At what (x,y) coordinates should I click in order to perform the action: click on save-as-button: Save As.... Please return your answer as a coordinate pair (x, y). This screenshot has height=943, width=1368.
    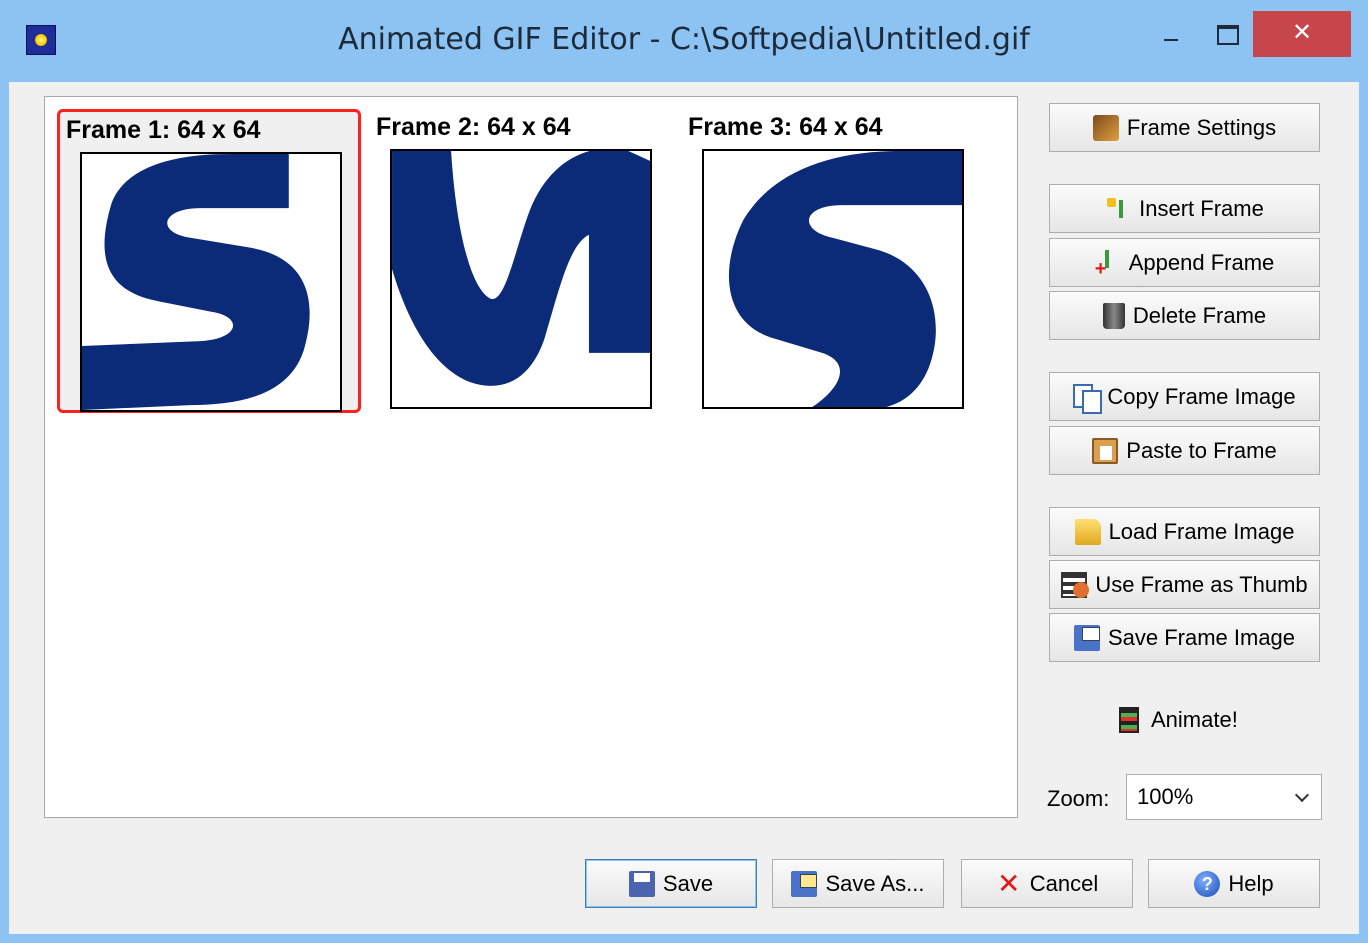
    Looking at the image, I should click on (858, 883).